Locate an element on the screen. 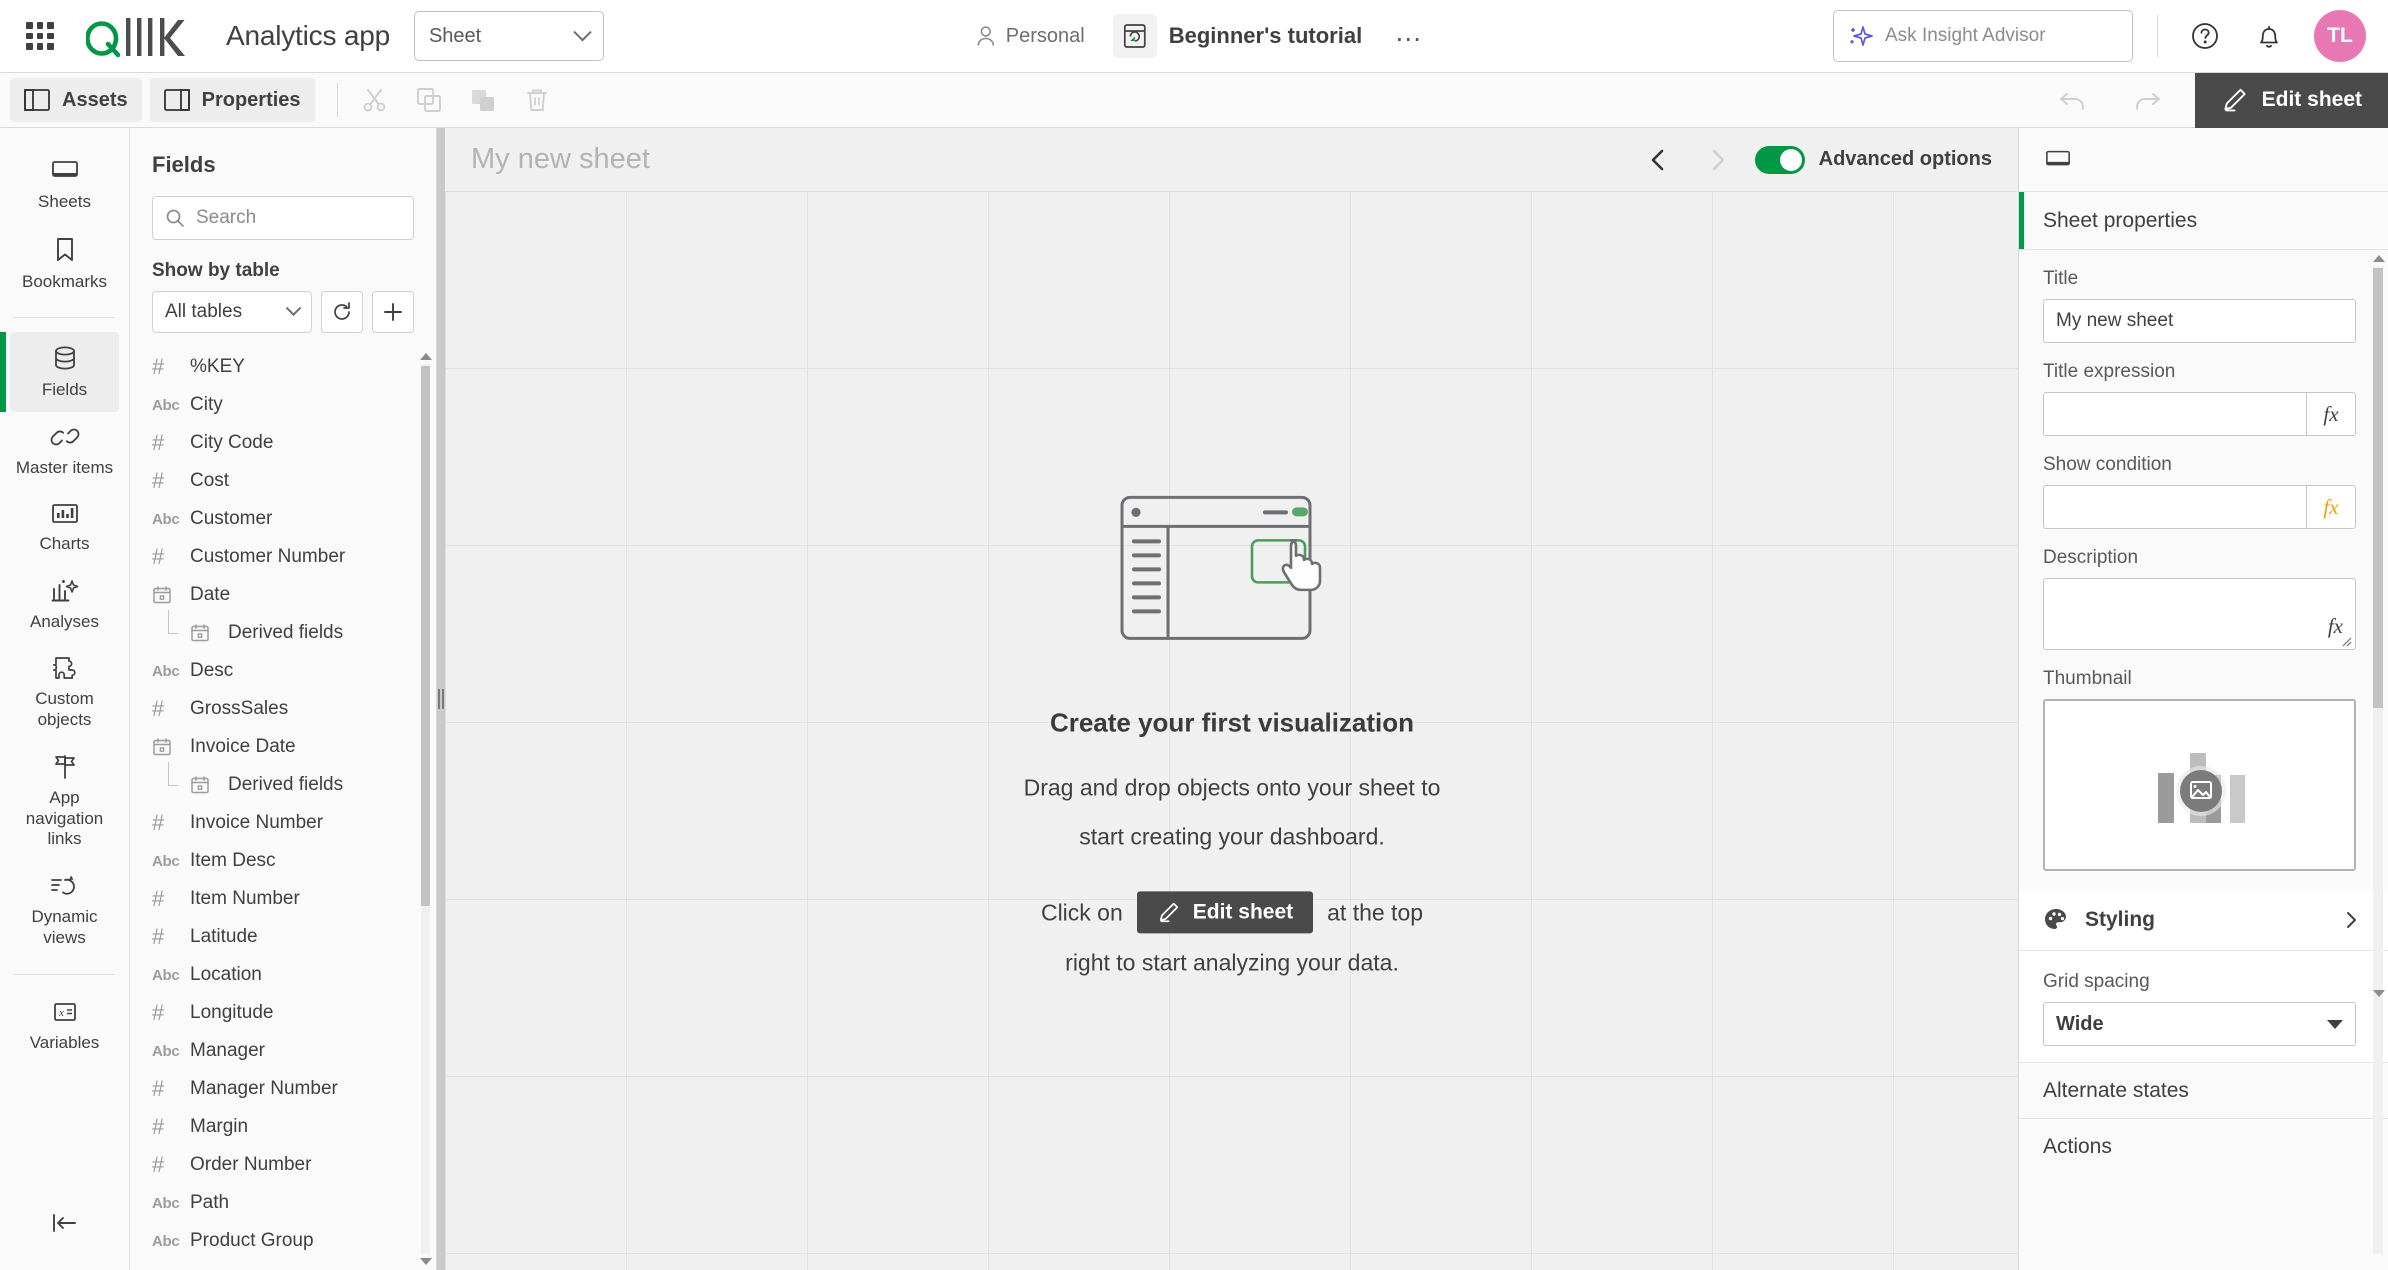 Image resolution: width=2388 pixels, height=1270 pixels. field-list-item: Abc Customer is located at coordinates (283, 519).